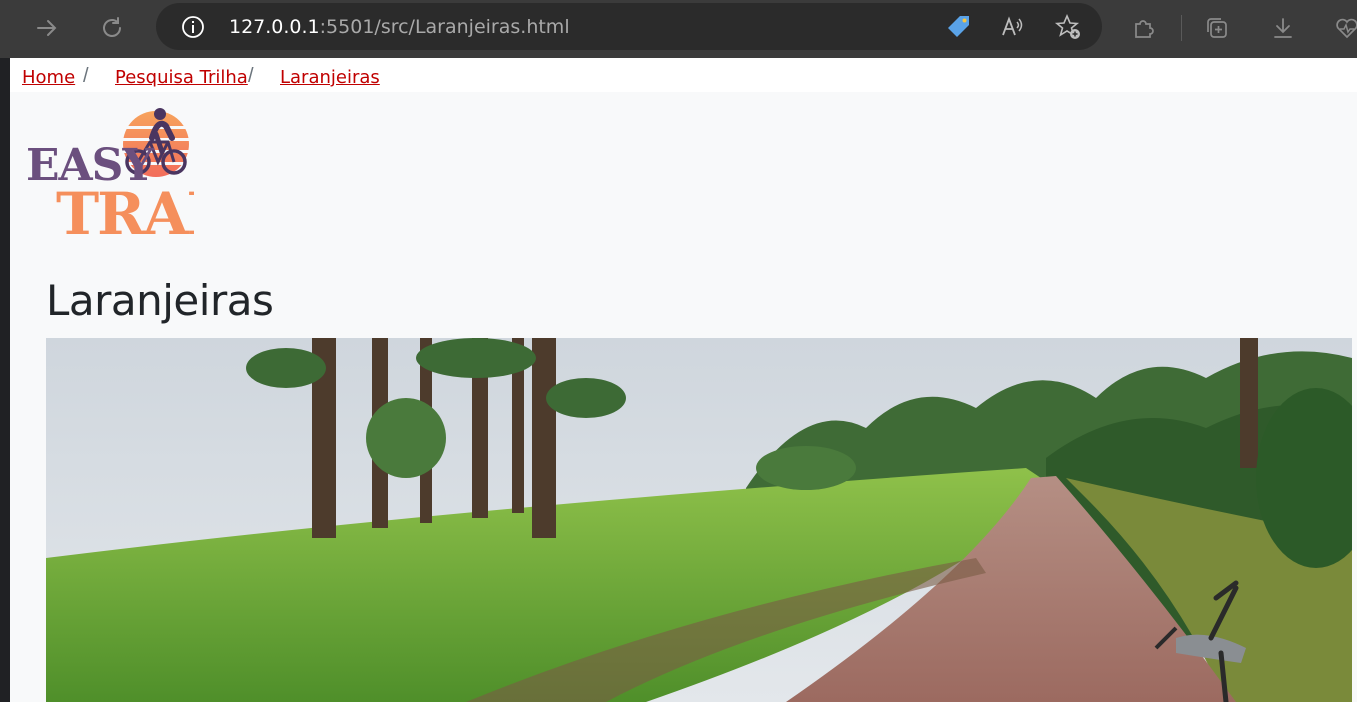 Image resolution: width=1357 pixels, height=702 pixels. Describe the element at coordinates (629, 26) in the screenshot. I see `address-bar: 127.0.0.1:5501/src/Laranjeiras.html` at that location.